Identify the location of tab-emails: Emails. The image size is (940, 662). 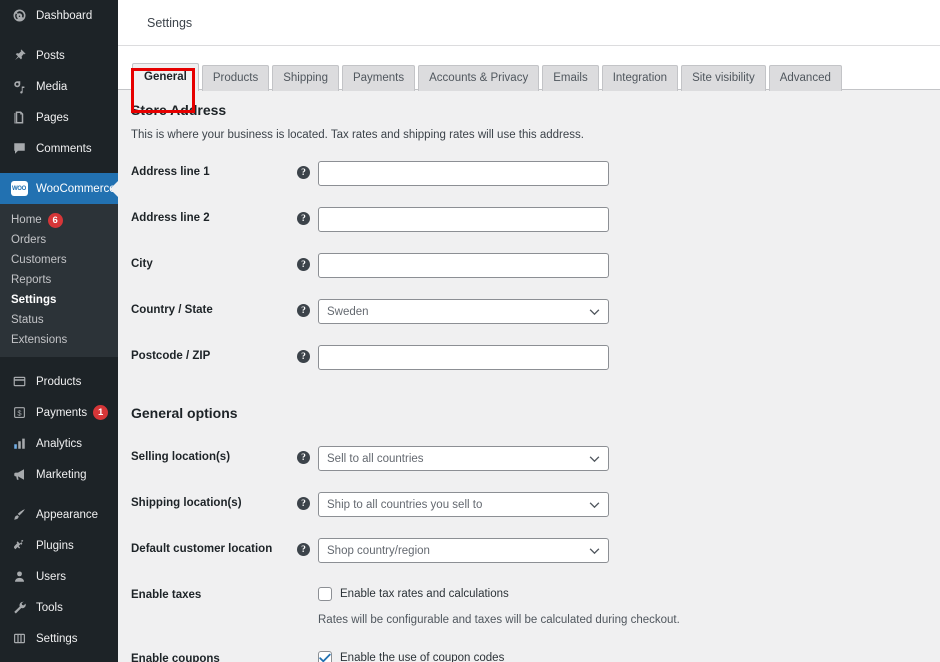
(570, 78).